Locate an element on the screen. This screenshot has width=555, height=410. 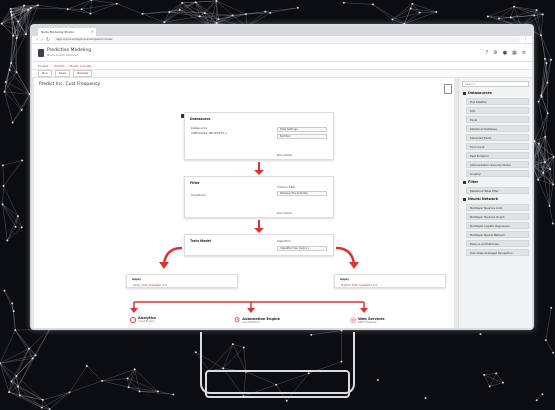
app-subtitle: Node Graph Modeler is located at coordinates (63, 55).